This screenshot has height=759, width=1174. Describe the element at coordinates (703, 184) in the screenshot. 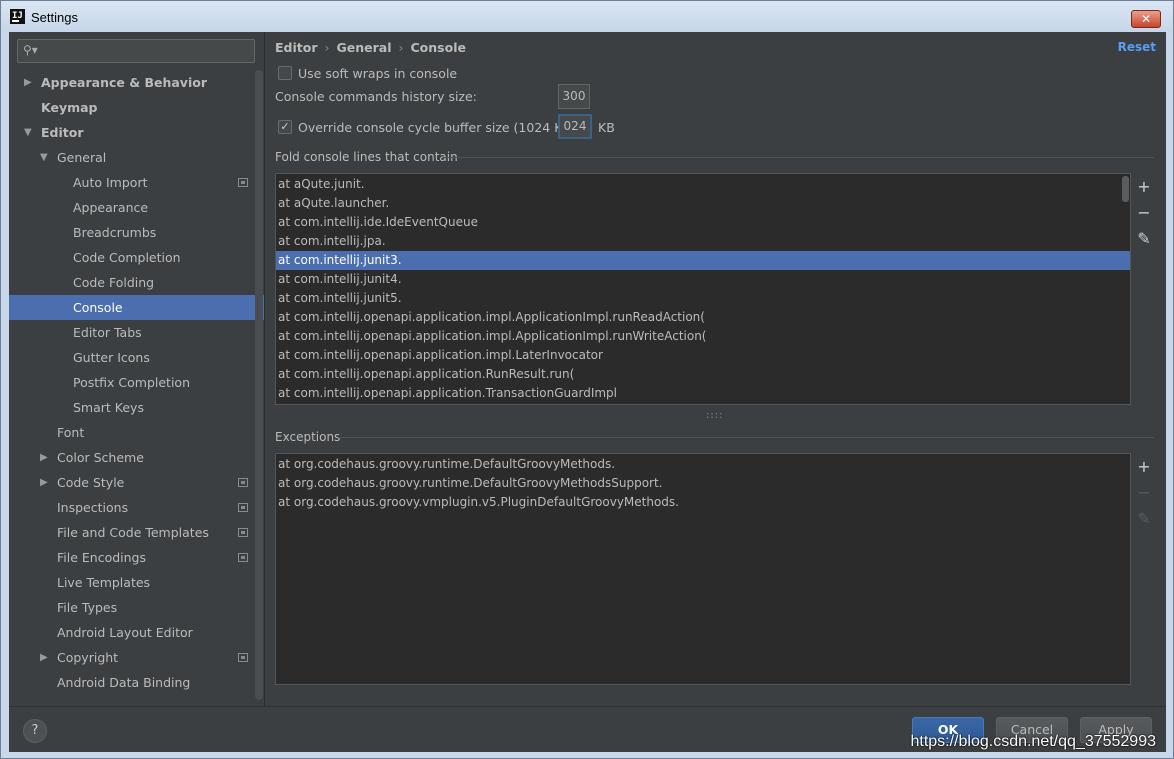

I see `list-item: at aQute.junit.` at that location.